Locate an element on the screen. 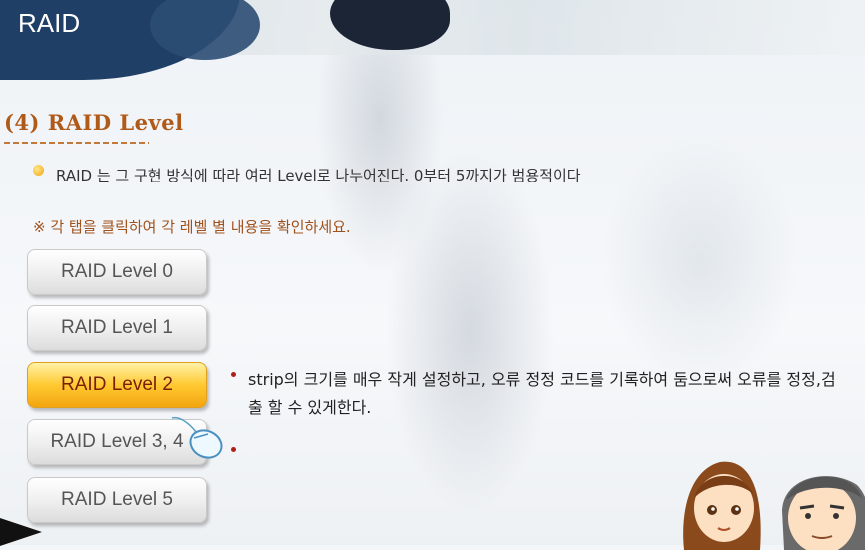  bullet-marker-empty is located at coordinates (233, 449).